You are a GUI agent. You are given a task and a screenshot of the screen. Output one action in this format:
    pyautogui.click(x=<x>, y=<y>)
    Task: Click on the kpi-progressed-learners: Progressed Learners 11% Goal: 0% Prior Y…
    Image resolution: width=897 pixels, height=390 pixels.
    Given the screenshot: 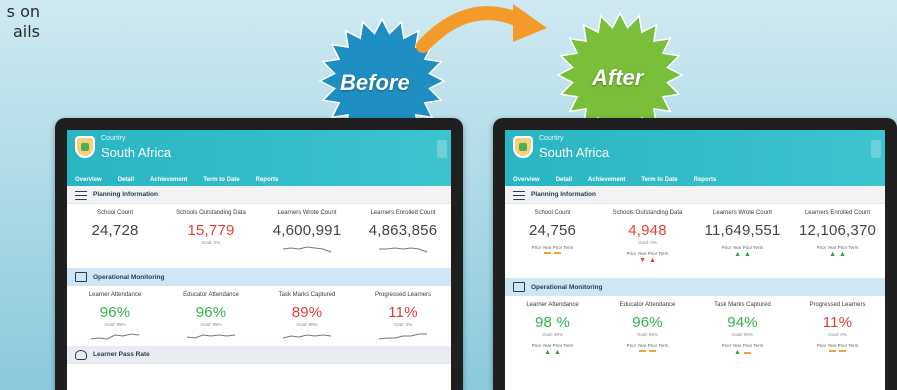 What is the action you would take?
    pyautogui.click(x=837, y=333)
    